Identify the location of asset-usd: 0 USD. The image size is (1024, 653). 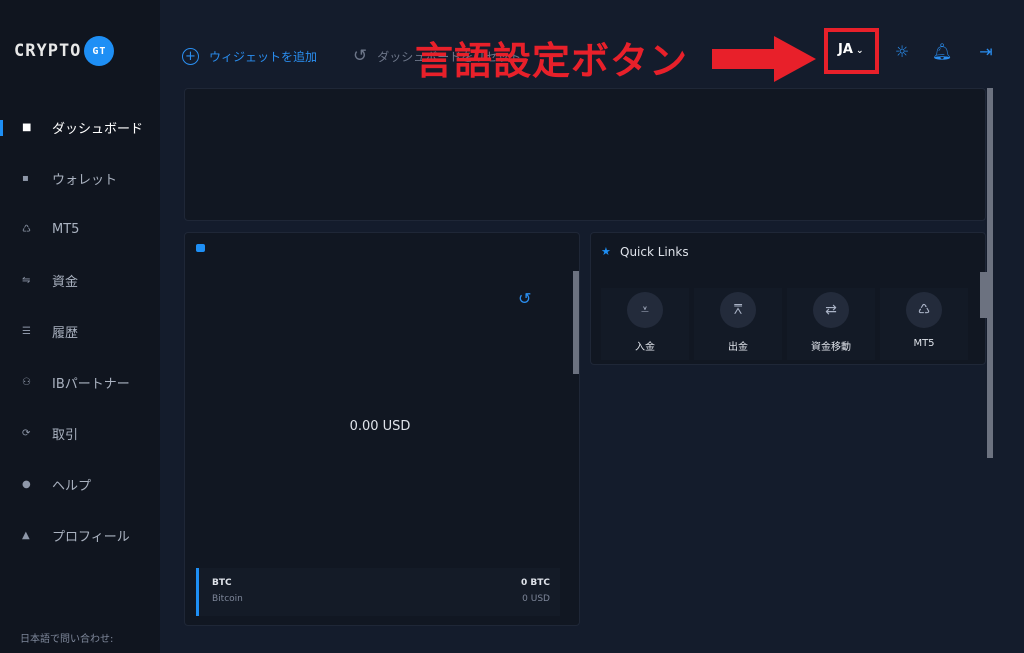
(536, 599).